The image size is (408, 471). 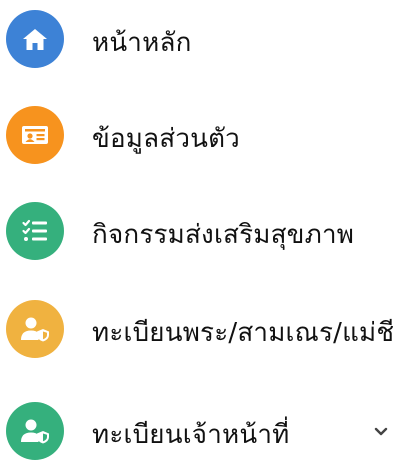 What do you see at coordinates (142, 43) in the screenshot?
I see `menu-item-label: หน้าหลัก` at bounding box center [142, 43].